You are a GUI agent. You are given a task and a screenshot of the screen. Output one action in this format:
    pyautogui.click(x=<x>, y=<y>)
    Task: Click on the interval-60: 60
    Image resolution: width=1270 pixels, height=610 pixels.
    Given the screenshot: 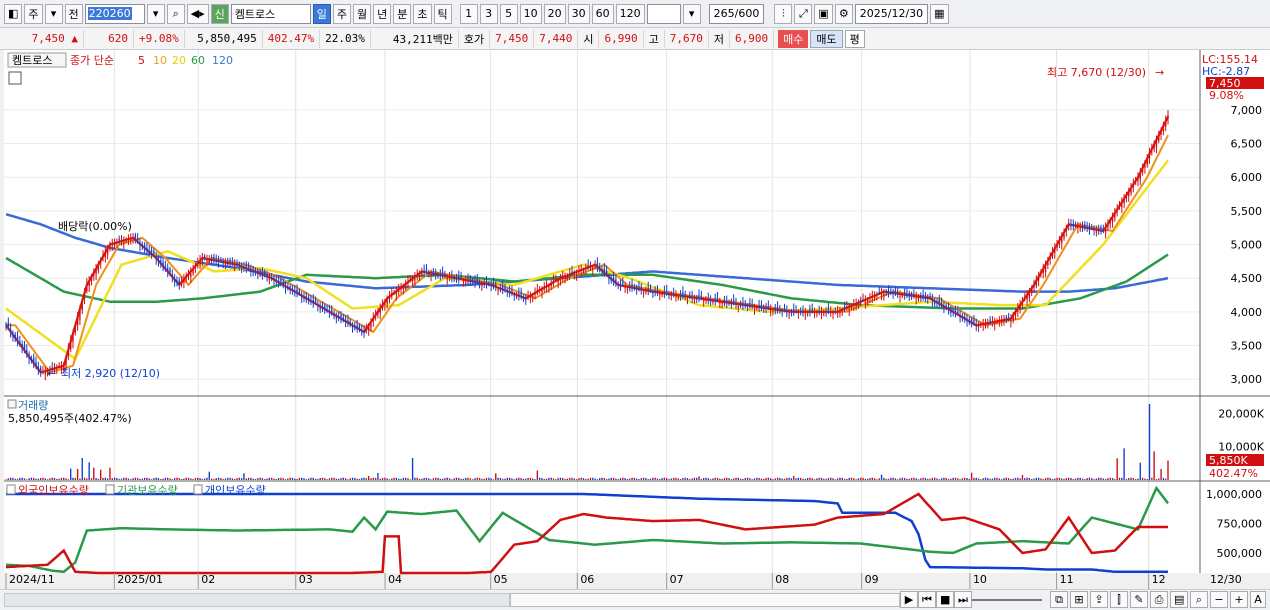 What is the action you would take?
    pyautogui.click(x=602, y=13)
    